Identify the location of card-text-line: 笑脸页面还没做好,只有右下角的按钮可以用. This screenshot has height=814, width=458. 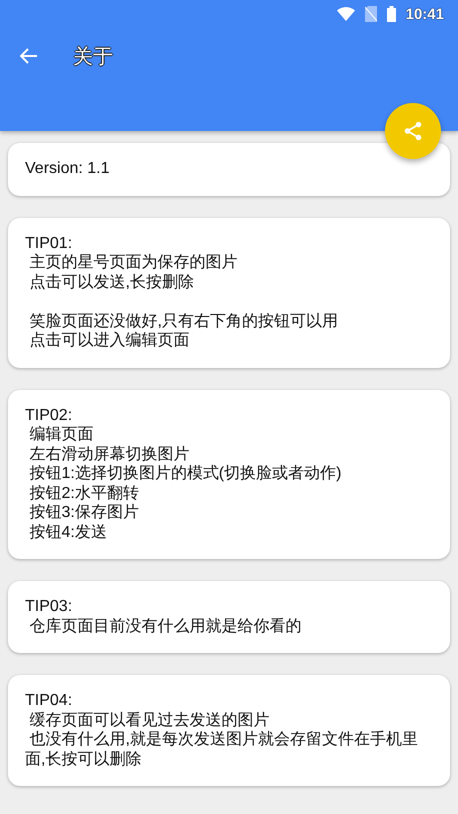
(183, 321).